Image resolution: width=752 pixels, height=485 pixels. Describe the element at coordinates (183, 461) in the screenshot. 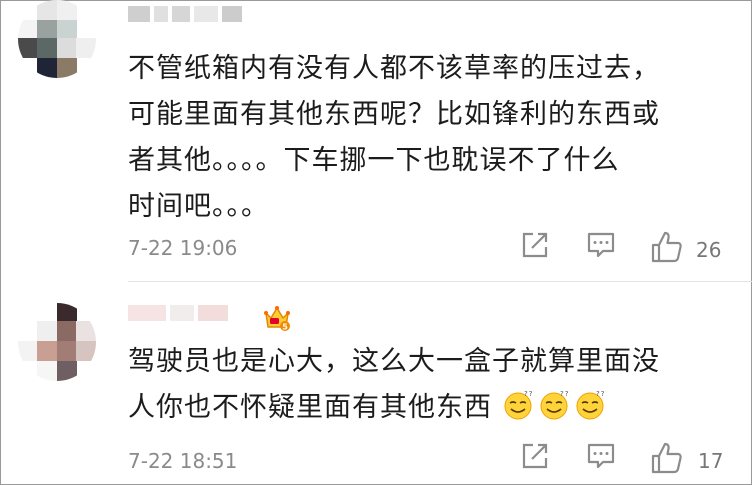

I see `comment-time: 7-22 18:51` at that location.